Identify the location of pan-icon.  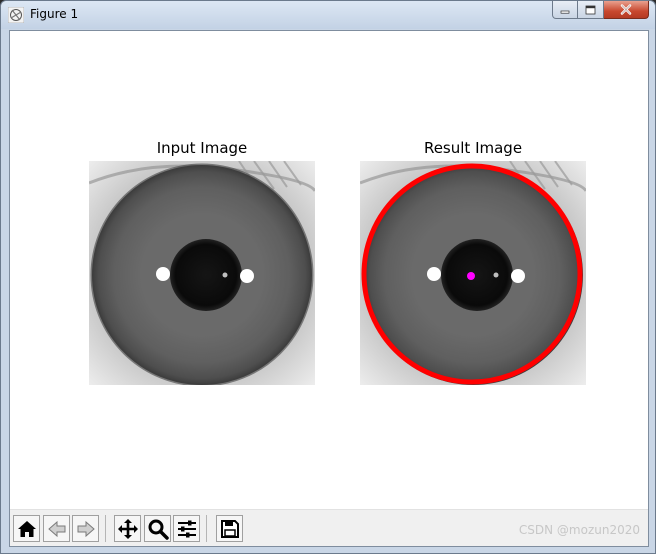
(127, 528).